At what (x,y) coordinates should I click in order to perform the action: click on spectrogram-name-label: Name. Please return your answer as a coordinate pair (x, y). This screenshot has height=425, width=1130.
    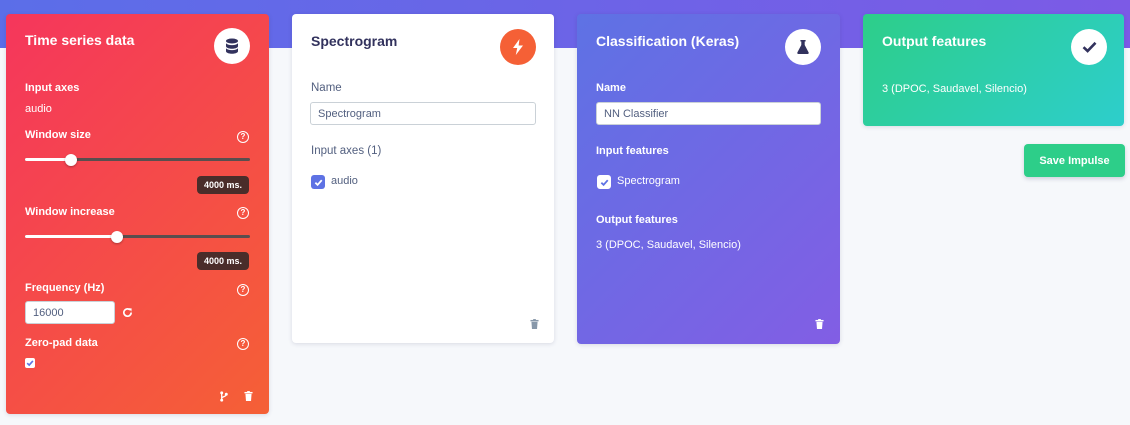
    Looking at the image, I should click on (326, 88).